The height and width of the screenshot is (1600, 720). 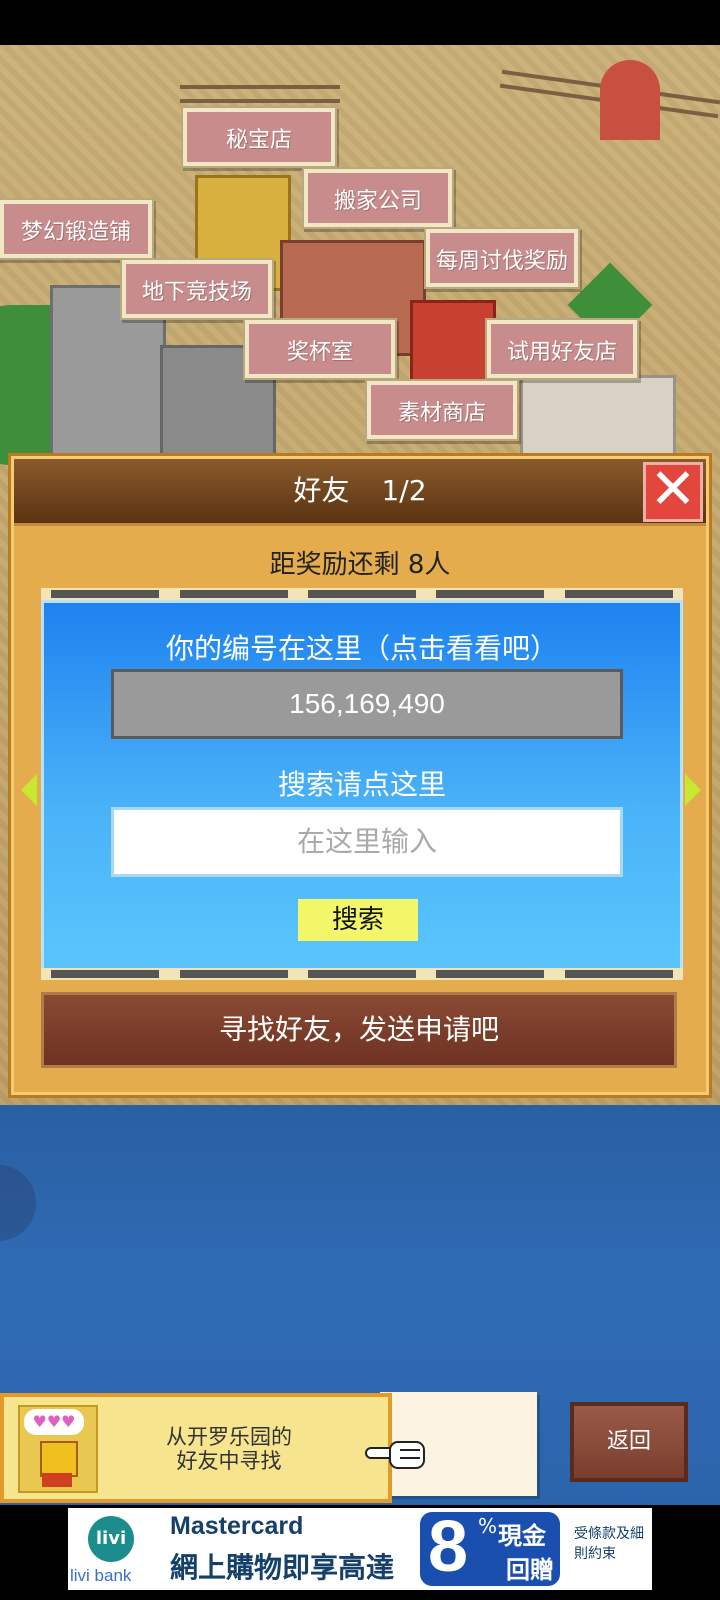 I want to click on dialog-title: 好友, so click(x=321, y=490).